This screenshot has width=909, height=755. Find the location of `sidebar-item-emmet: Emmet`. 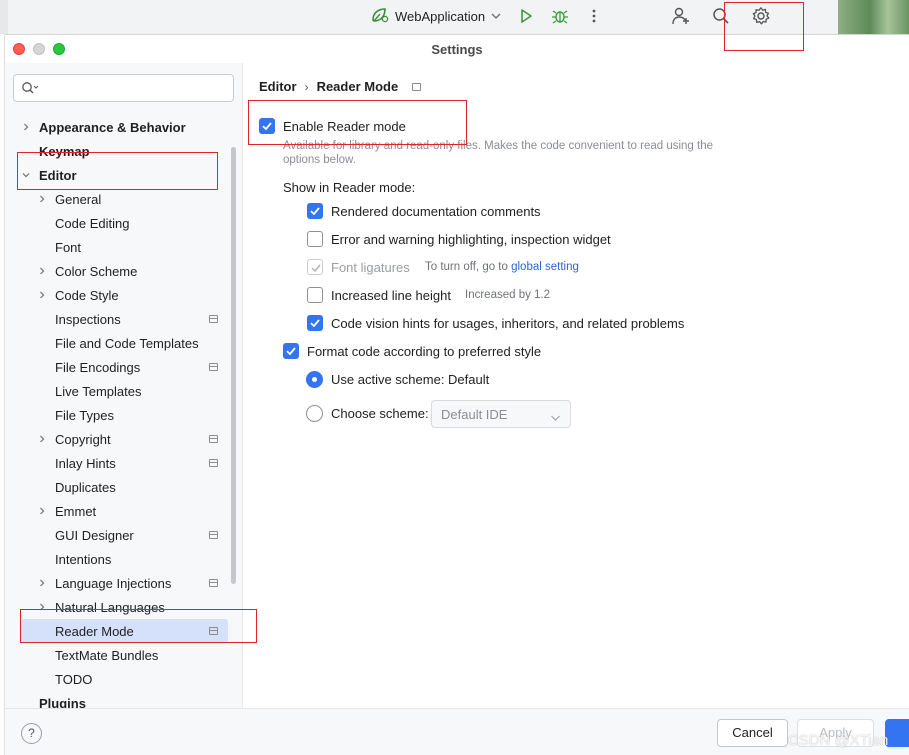

sidebar-item-emmet: Emmet is located at coordinates (123, 511).